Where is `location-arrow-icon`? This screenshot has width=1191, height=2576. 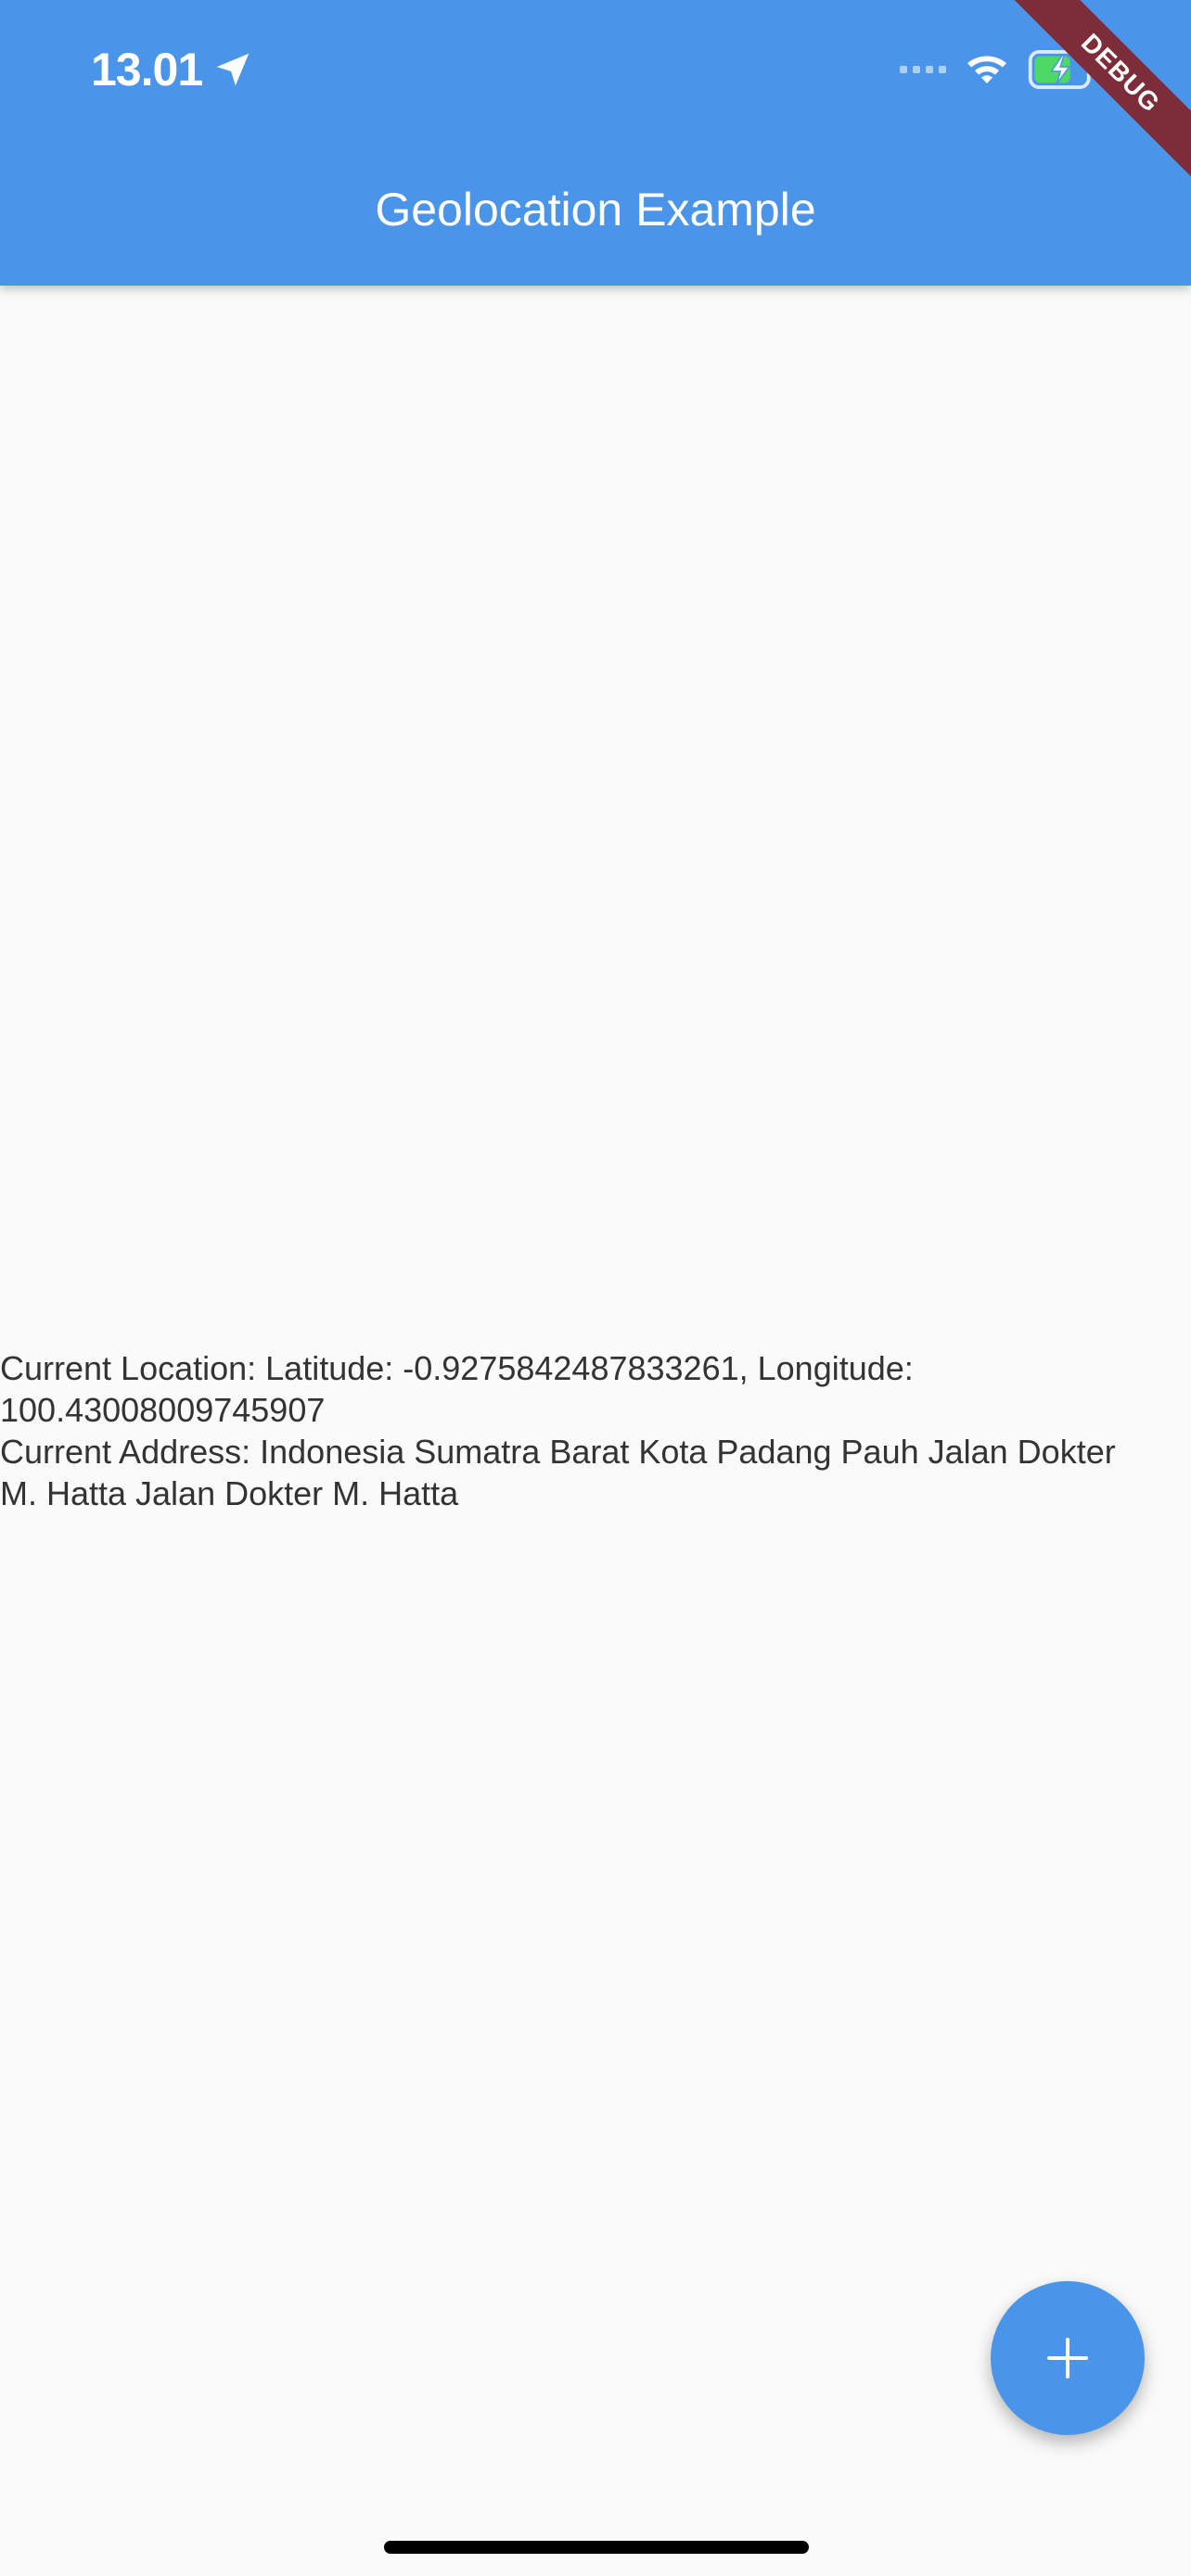
location-arrow-icon is located at coordinates (233, 69).